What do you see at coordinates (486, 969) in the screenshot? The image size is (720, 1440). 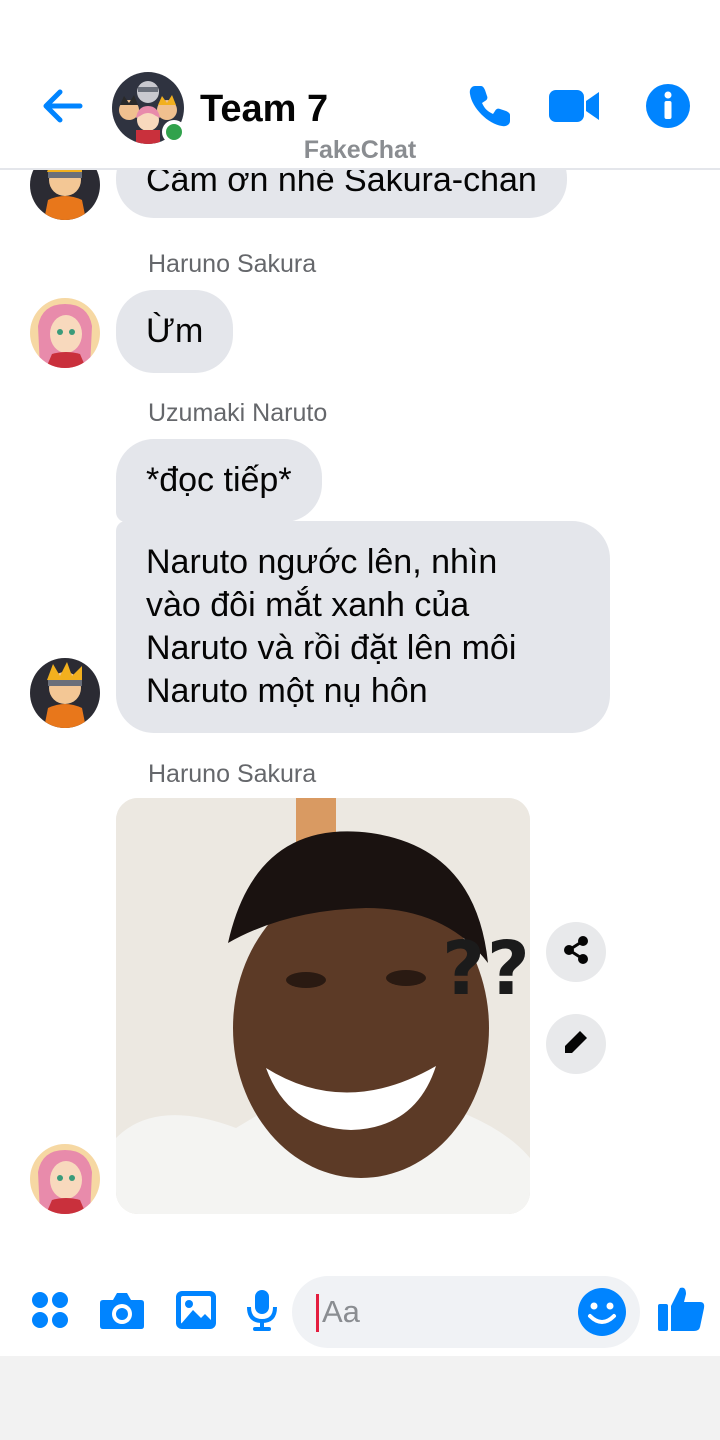 I see `image-caption: ???` at bounding box center [486, 969].